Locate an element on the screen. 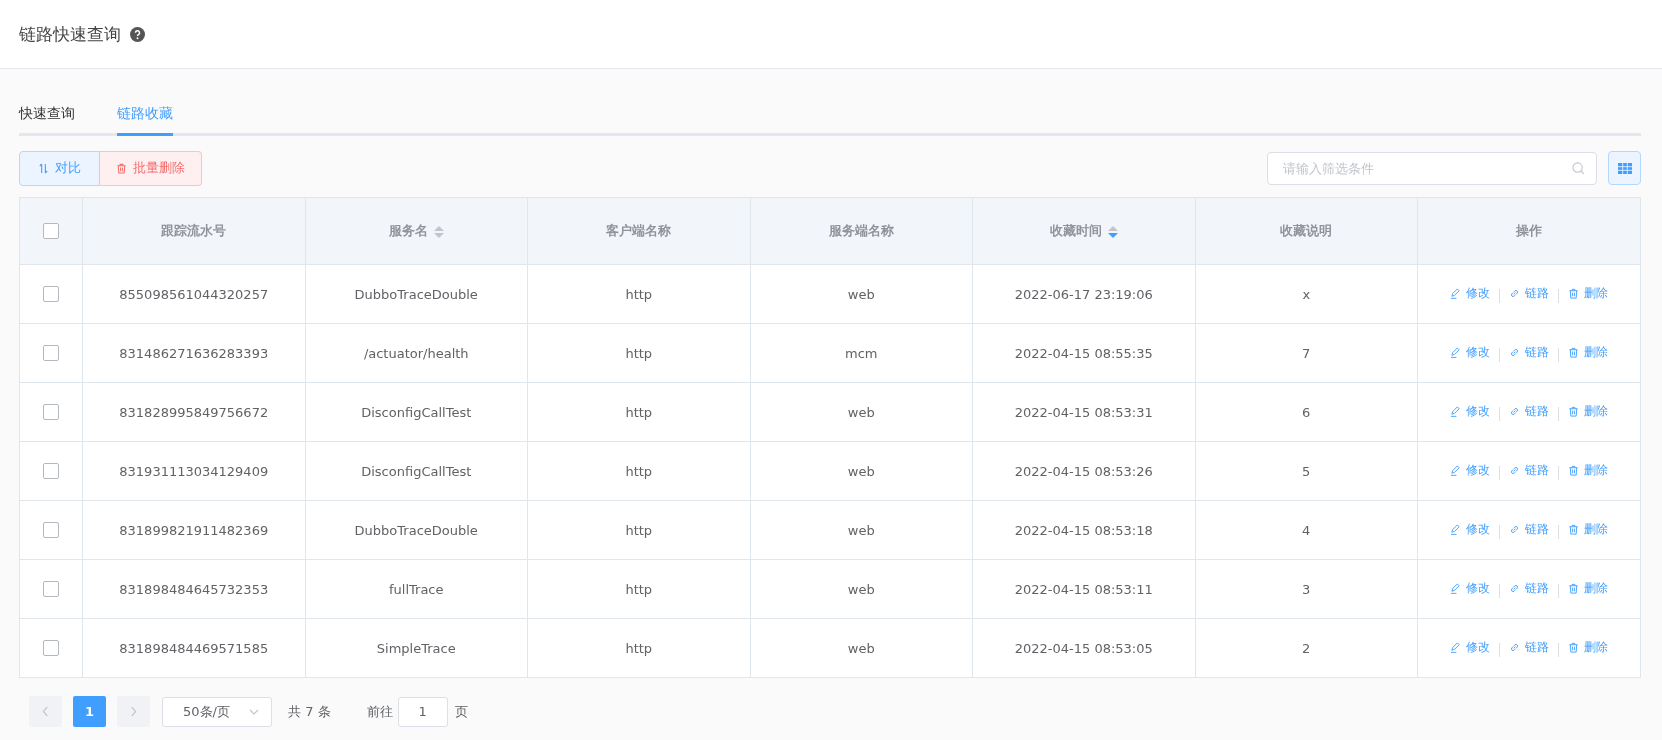  chevron-left-icon is located at coordinates (45, 711).